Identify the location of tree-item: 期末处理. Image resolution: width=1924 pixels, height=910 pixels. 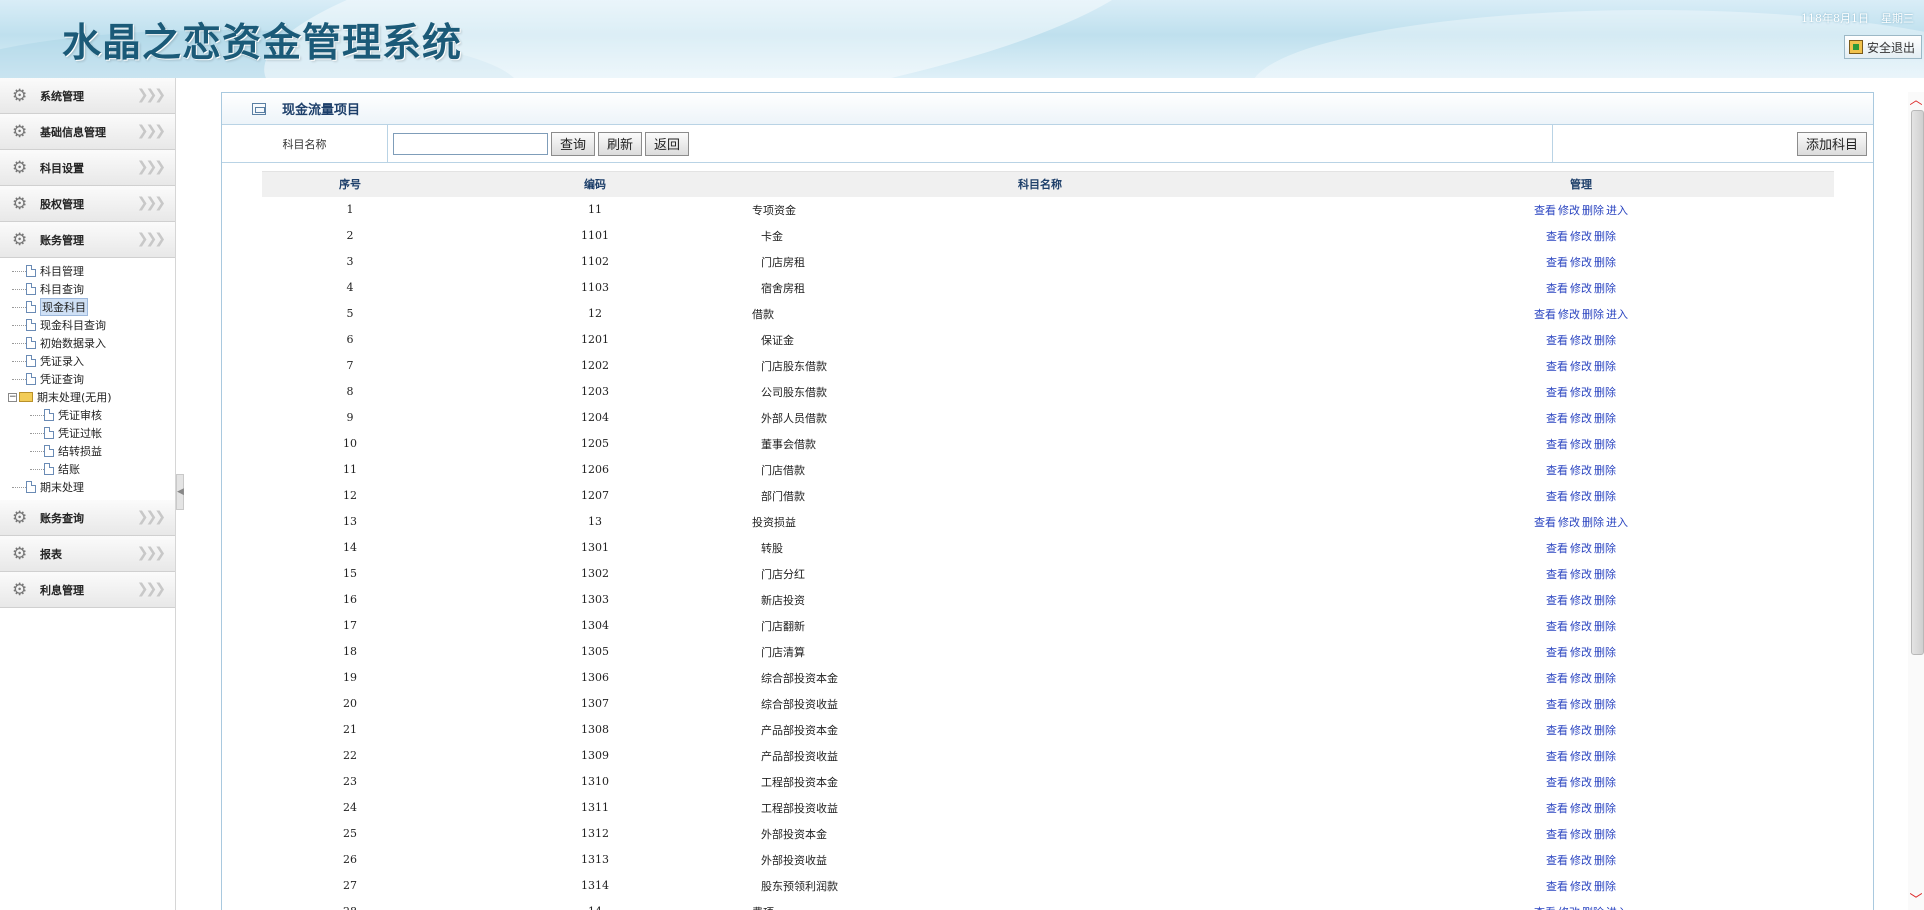
(90, 487).